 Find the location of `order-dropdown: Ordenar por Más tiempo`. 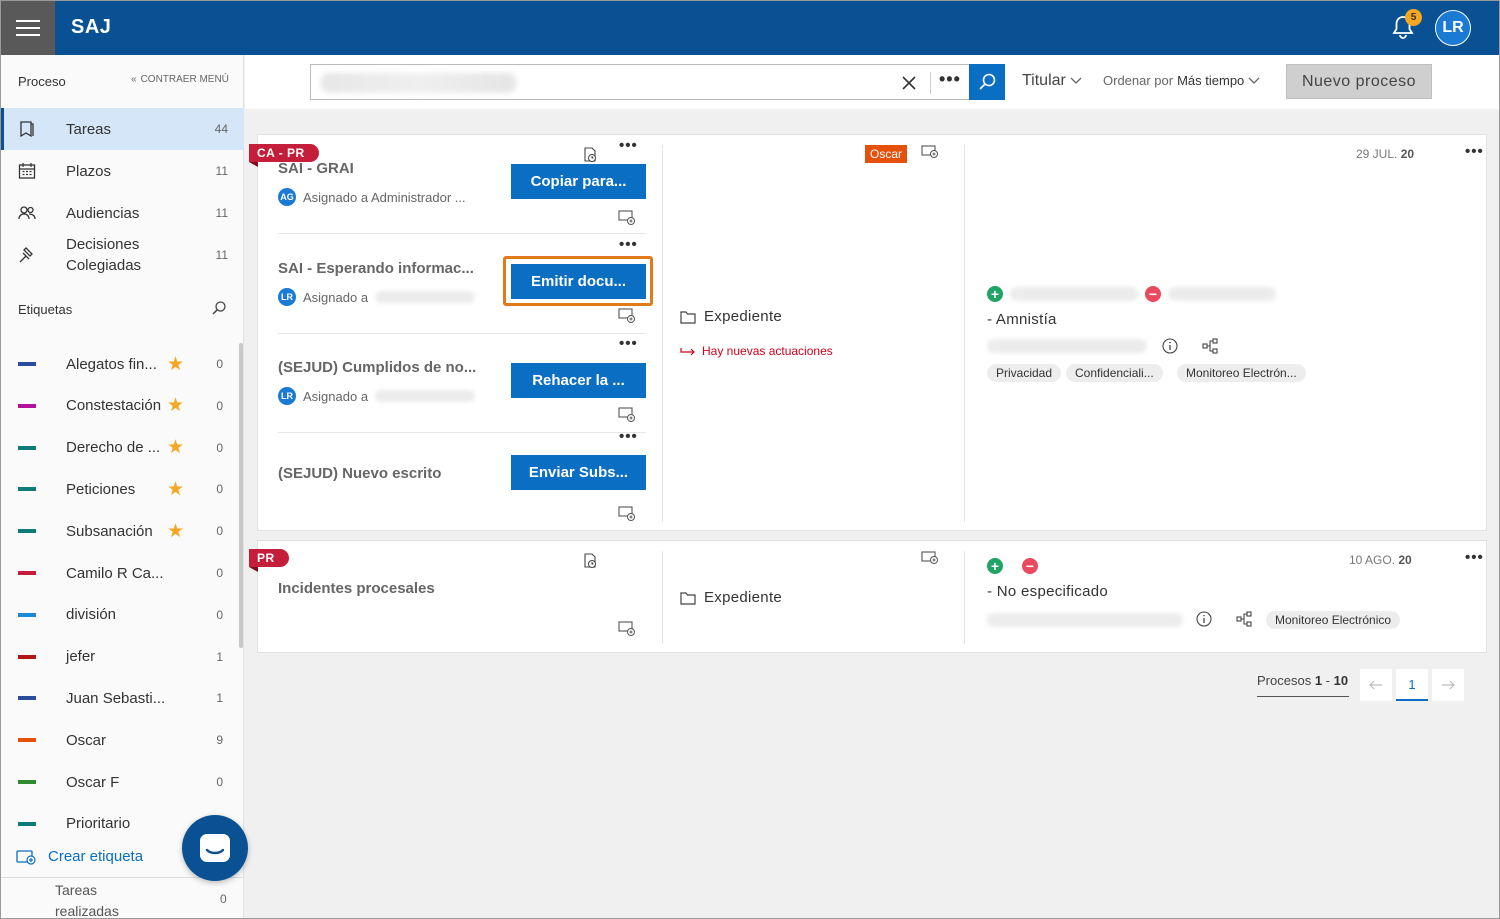

order-dropdown: Ordenar por Más tiempo is located at coordinates (1181, 80).